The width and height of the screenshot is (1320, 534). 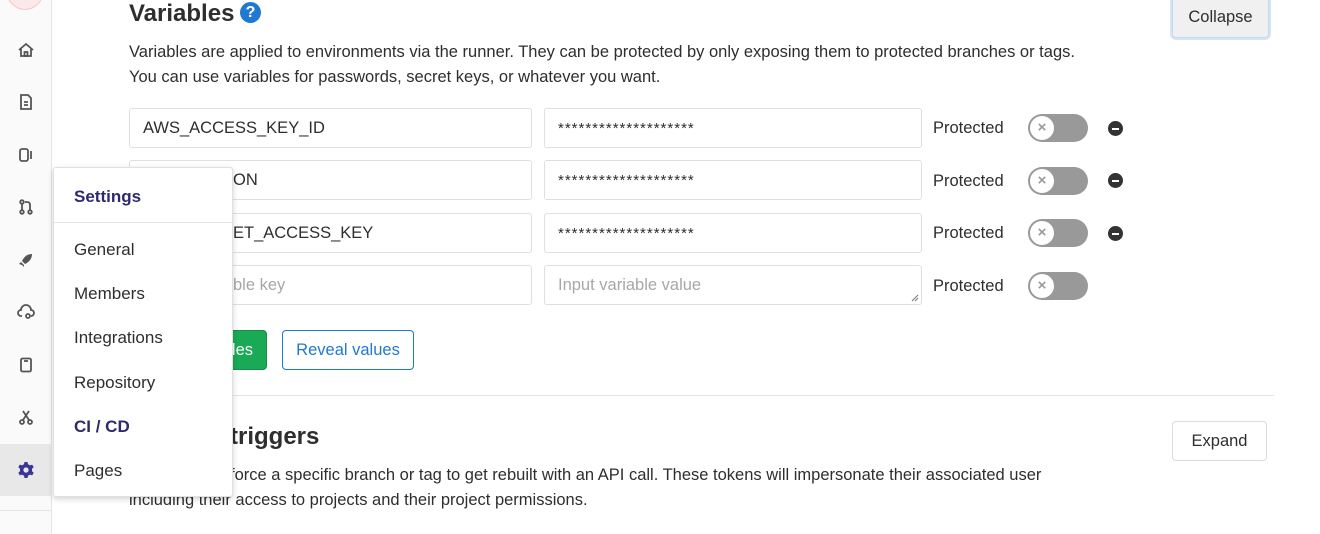 What do you see at coordinates (701, 395) in the screenshot?
I see `section-divider` at bounding box center [701, 395].